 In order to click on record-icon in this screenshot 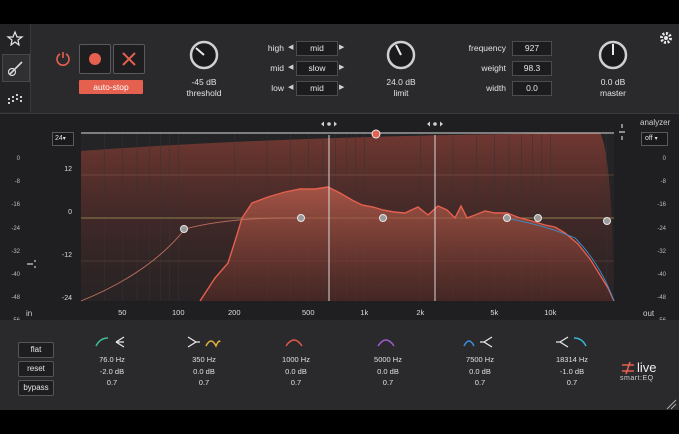, I will do `click(95, 59)`.